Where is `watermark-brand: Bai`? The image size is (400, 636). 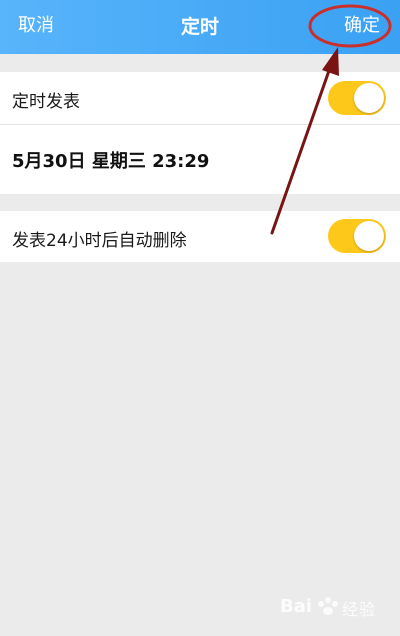 watermark-brand: Bai is located at coordinates (296, 606).